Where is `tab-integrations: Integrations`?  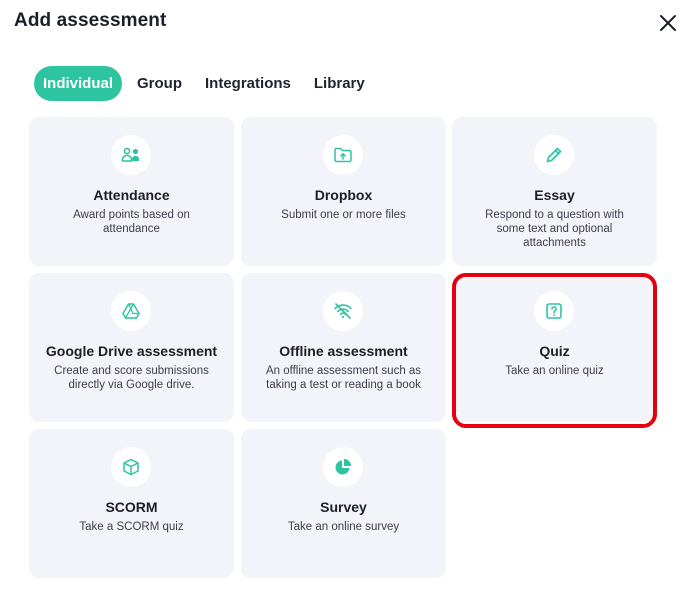 tab-integrations: Integrations is located at coordinates (248, 83).